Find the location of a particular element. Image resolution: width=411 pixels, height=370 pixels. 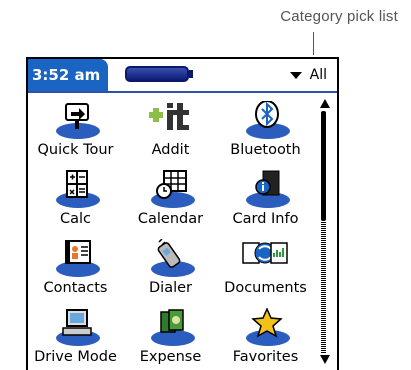

app-calc: Calc is located at coordinates (75, 196).